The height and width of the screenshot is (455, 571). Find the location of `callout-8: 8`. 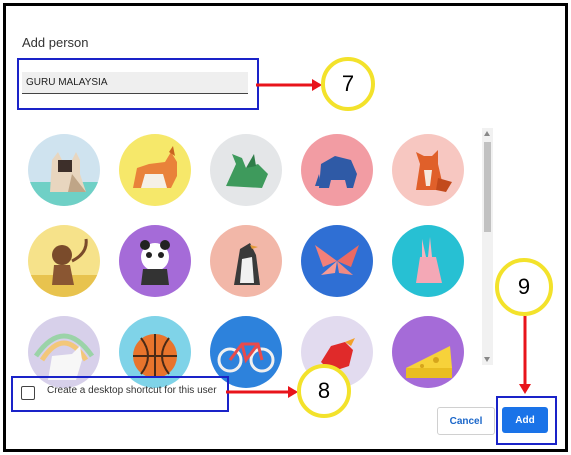

callout-8: 8 is located at coordinates (324, 391).